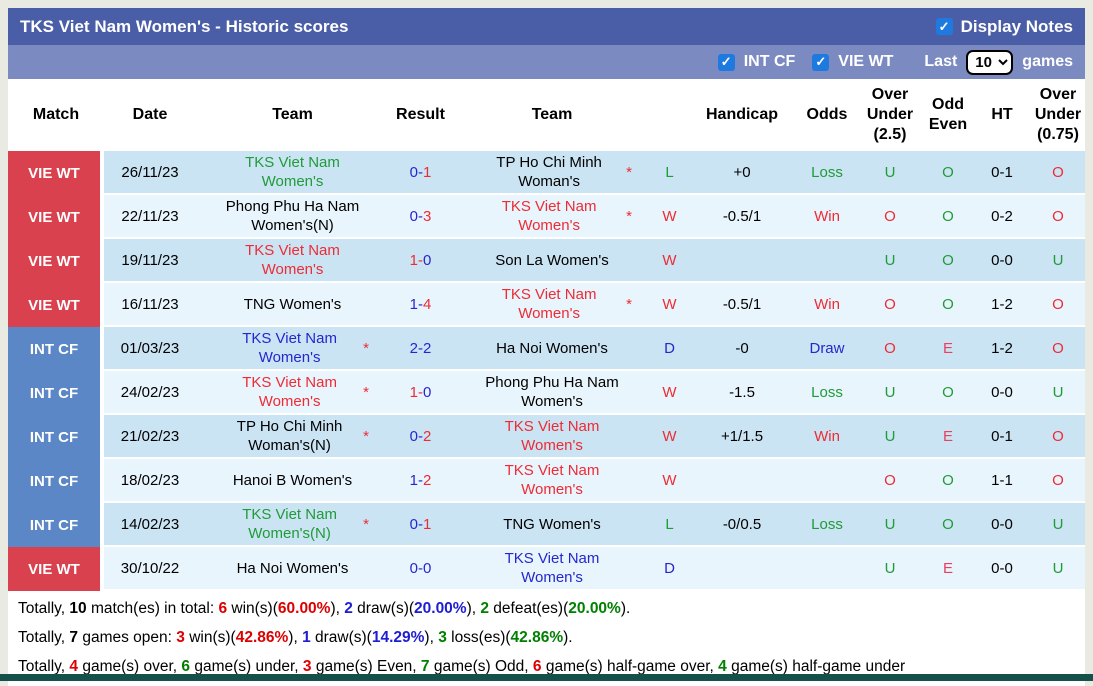 The height and width of the screenshot is (686, 1093). What do you see at coordinates (150, 261) in the screenshot?
I see `match-date: 19/11/23` at bounding box center [150, 261].